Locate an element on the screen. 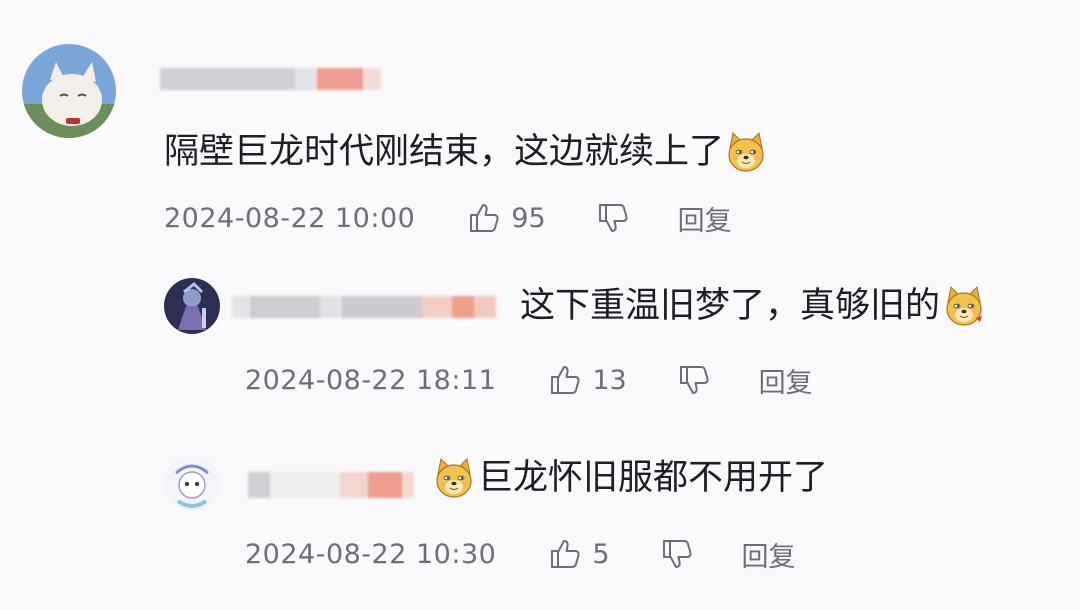  timestamp: 2024-08-22 10:00 is located at coordinates (290, 218).